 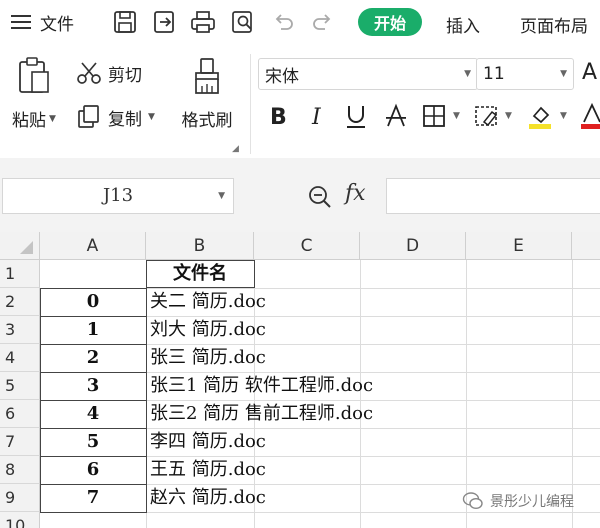 What do you see at coordinates (93, 470) in the screenshot?
I see `cell-a8: 6` at bounding box center [93, 470].